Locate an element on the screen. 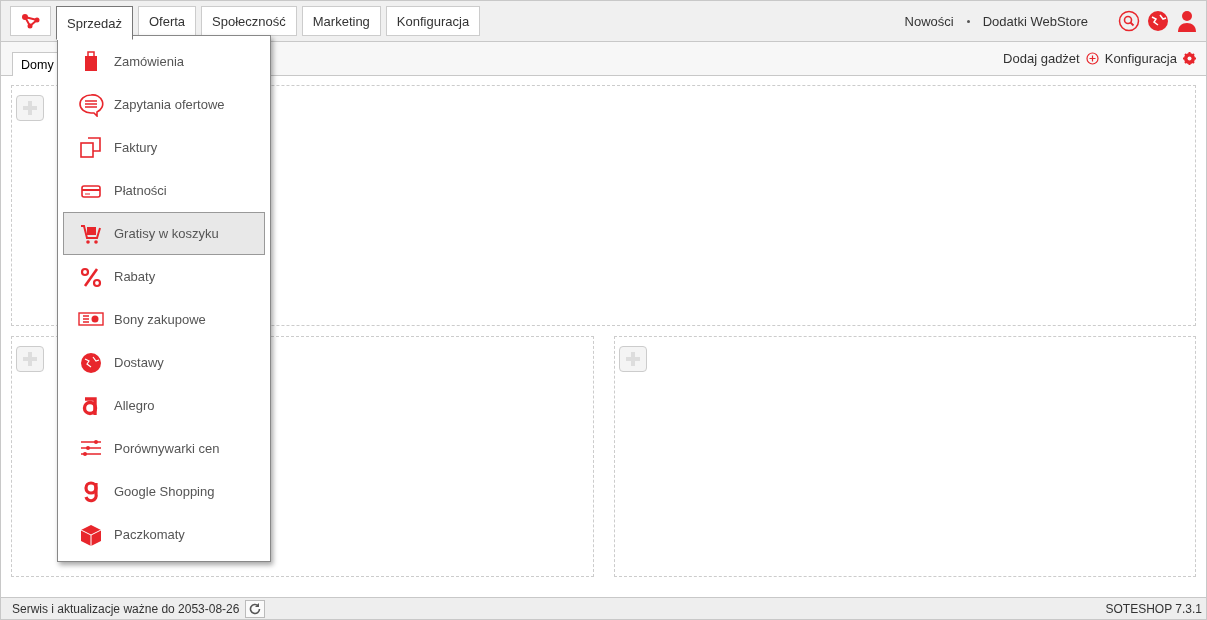  refresh-icon is located at coordinates (255, 608).